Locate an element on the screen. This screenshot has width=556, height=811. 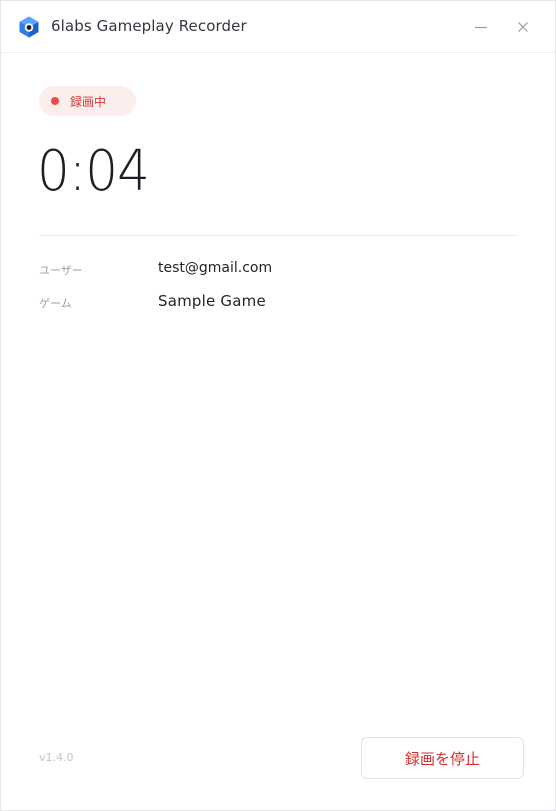
recording-status-badge: 録画中 is located at coordinates (87, 101).